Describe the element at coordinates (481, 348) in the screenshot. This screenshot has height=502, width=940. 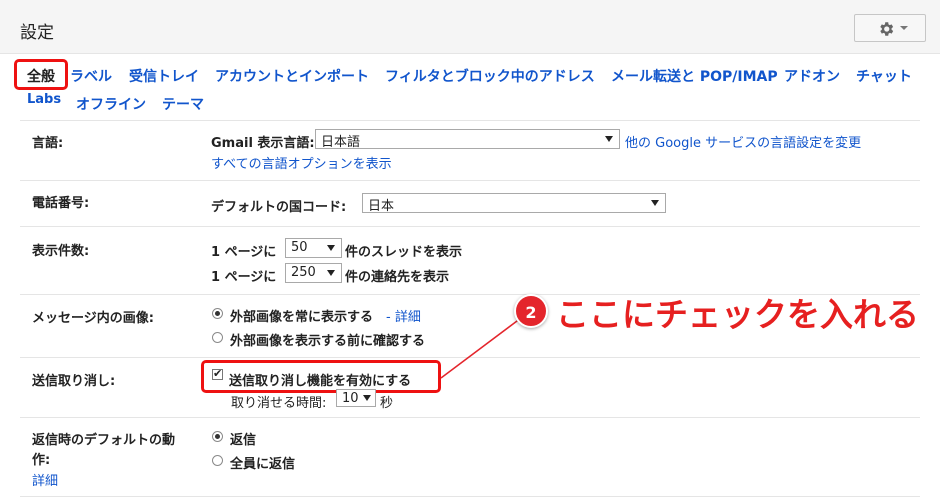
I see `annotation-pointer-line` at that location.